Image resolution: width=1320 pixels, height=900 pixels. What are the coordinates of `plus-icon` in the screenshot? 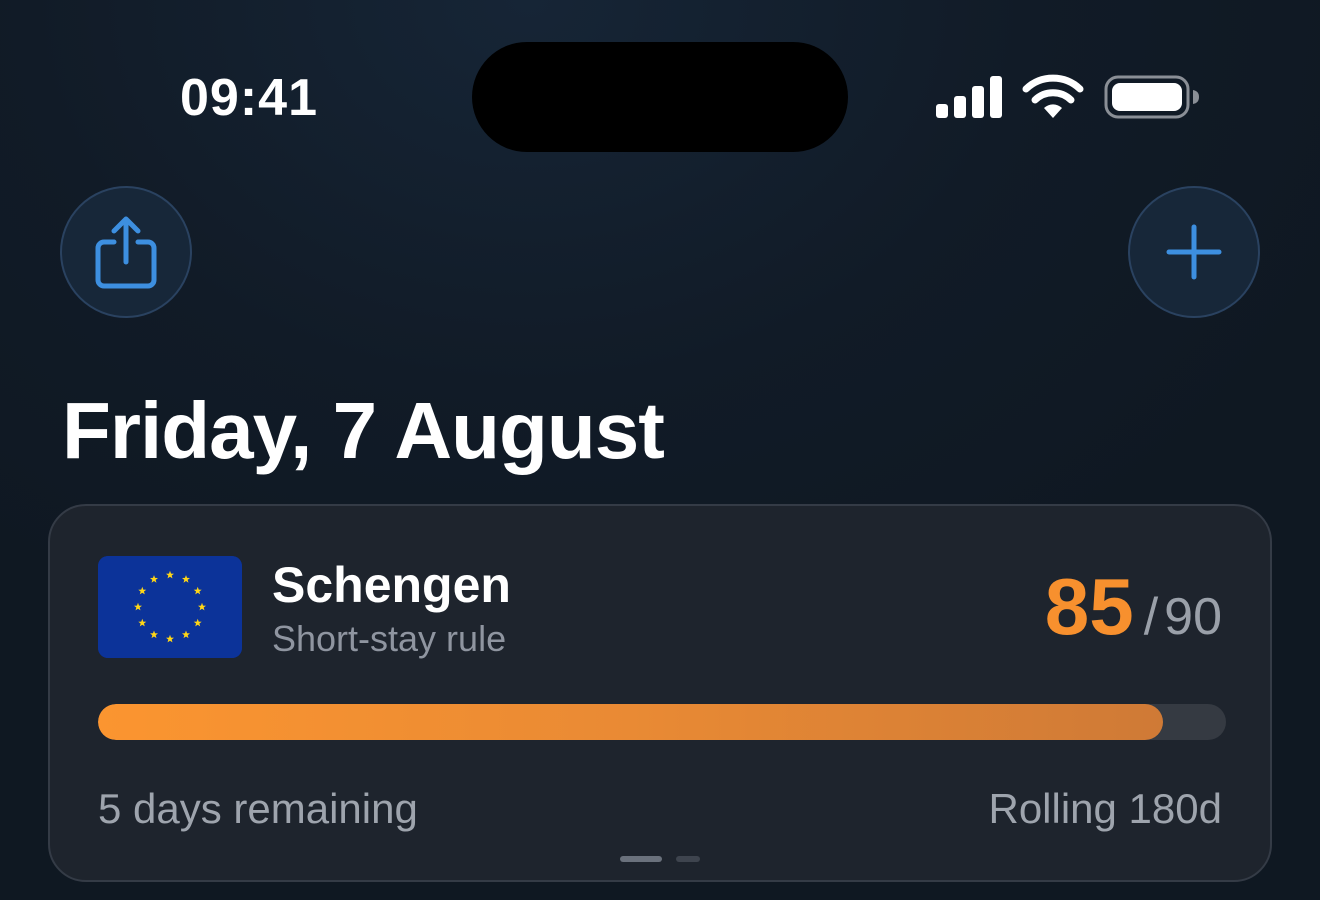 It's located at (1194, 252).